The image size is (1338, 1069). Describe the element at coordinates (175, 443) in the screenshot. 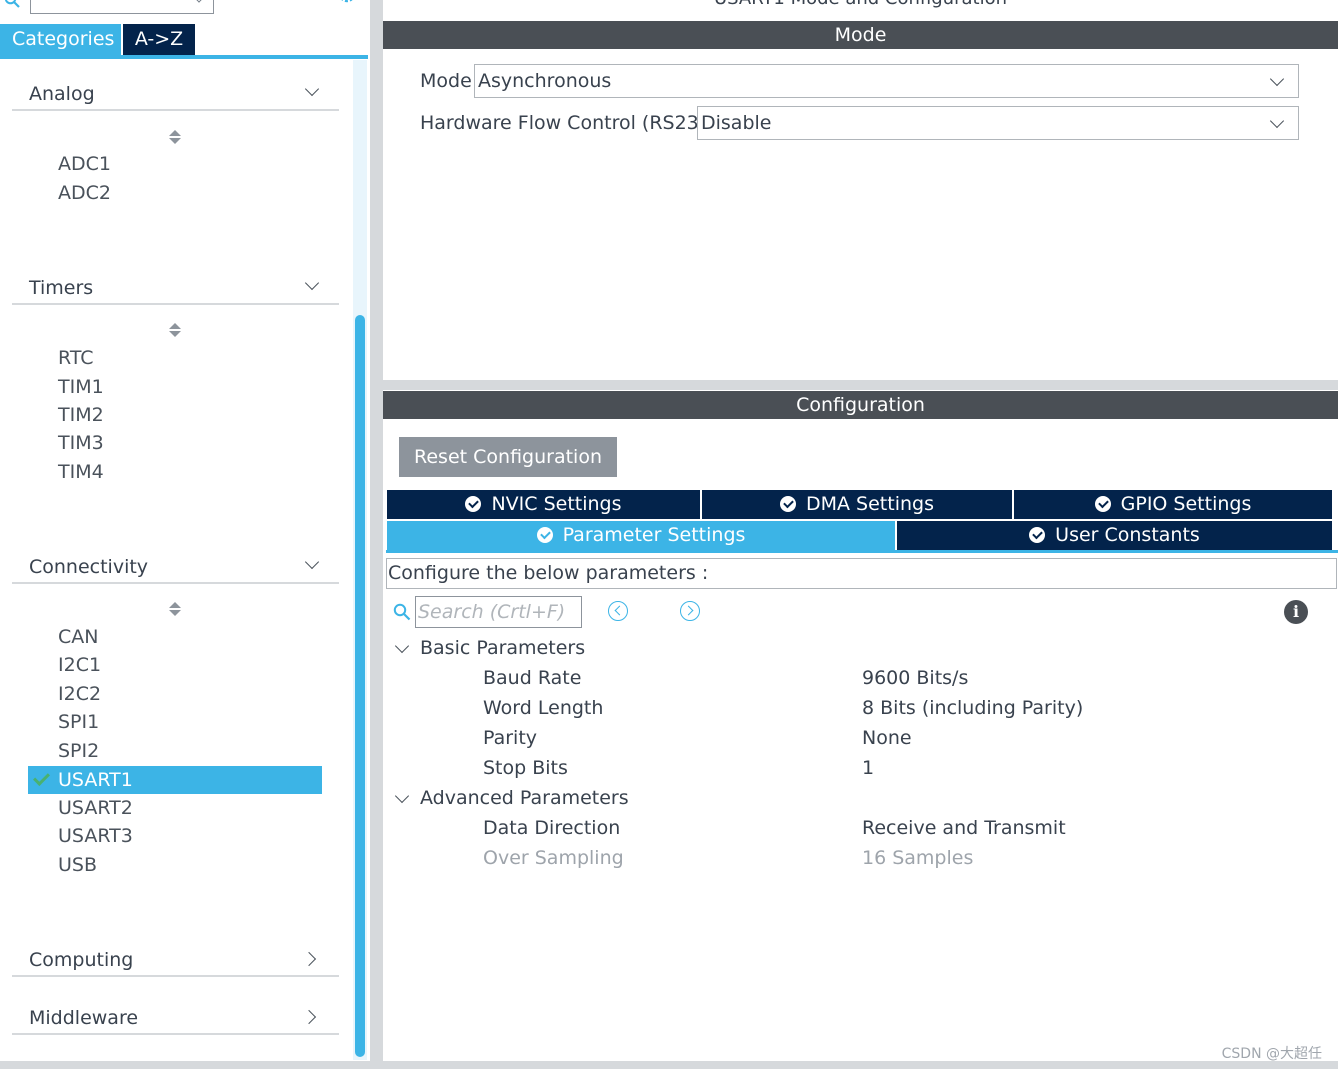

I see `peripheral-item: TIM3` at that location.